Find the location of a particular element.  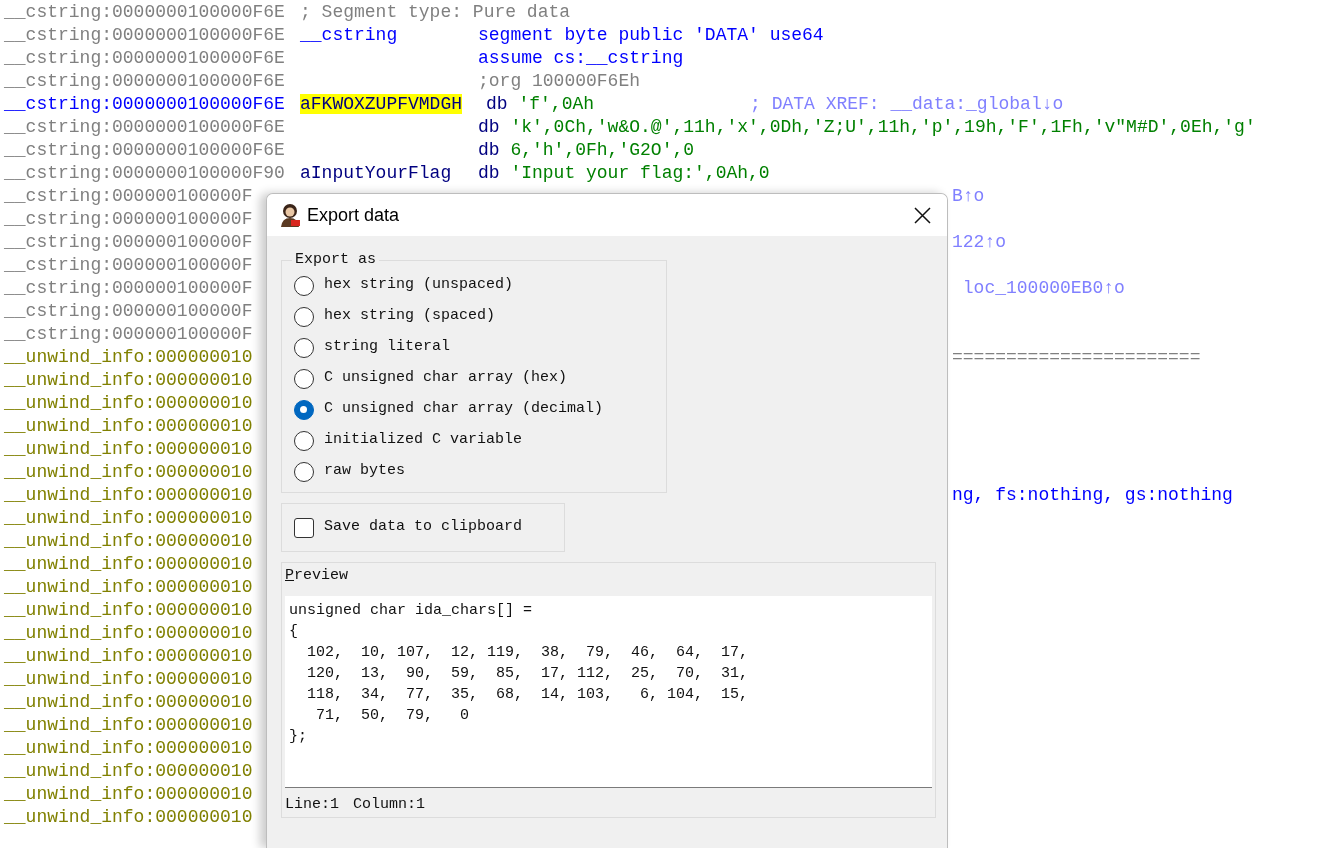

listing-text: loc_100000EB0↑o is located at coordinates (1043, 288).